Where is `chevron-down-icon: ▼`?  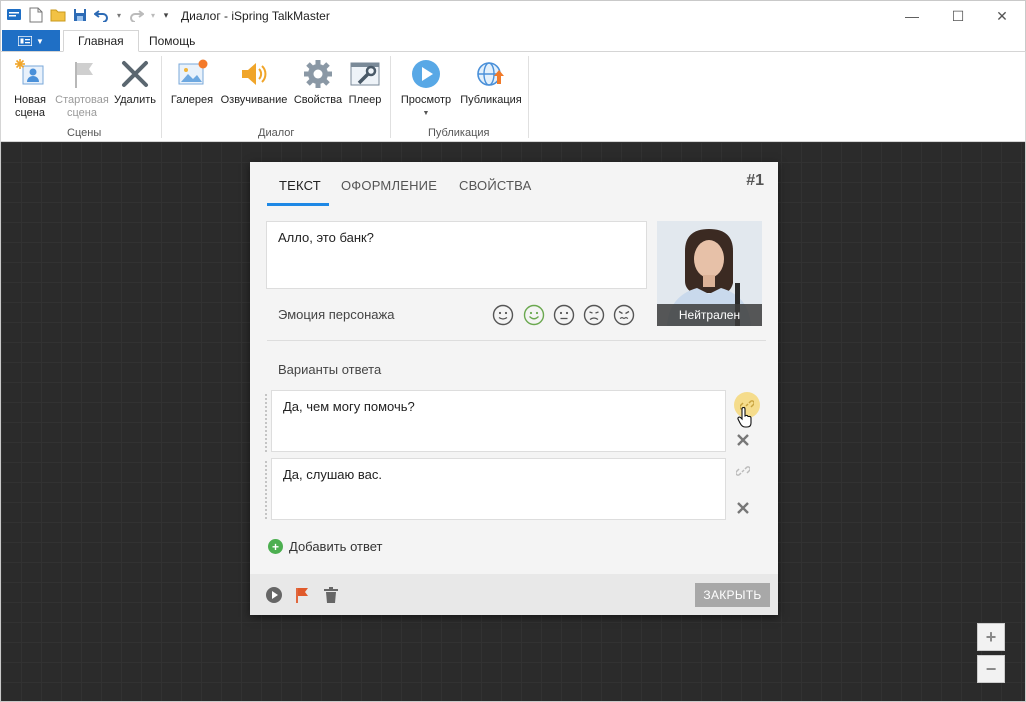
chevron-down-icon: ▼ is located at coordinates (40, 41).